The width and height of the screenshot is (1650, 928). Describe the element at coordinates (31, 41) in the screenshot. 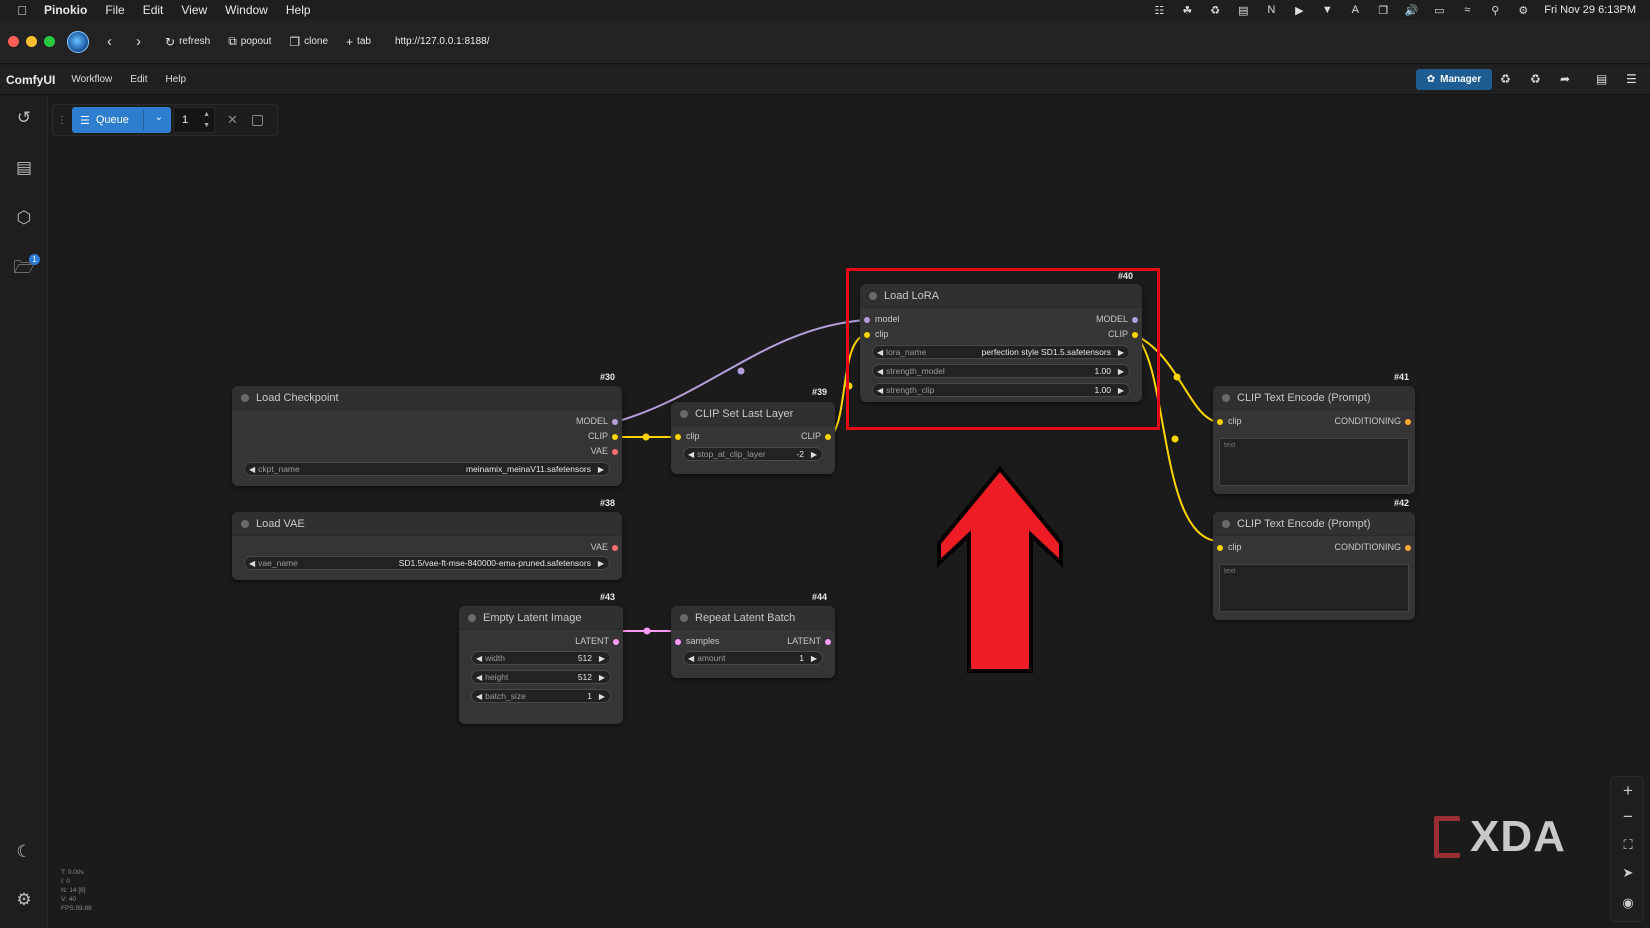

I see `minimize-window-button` at that location.